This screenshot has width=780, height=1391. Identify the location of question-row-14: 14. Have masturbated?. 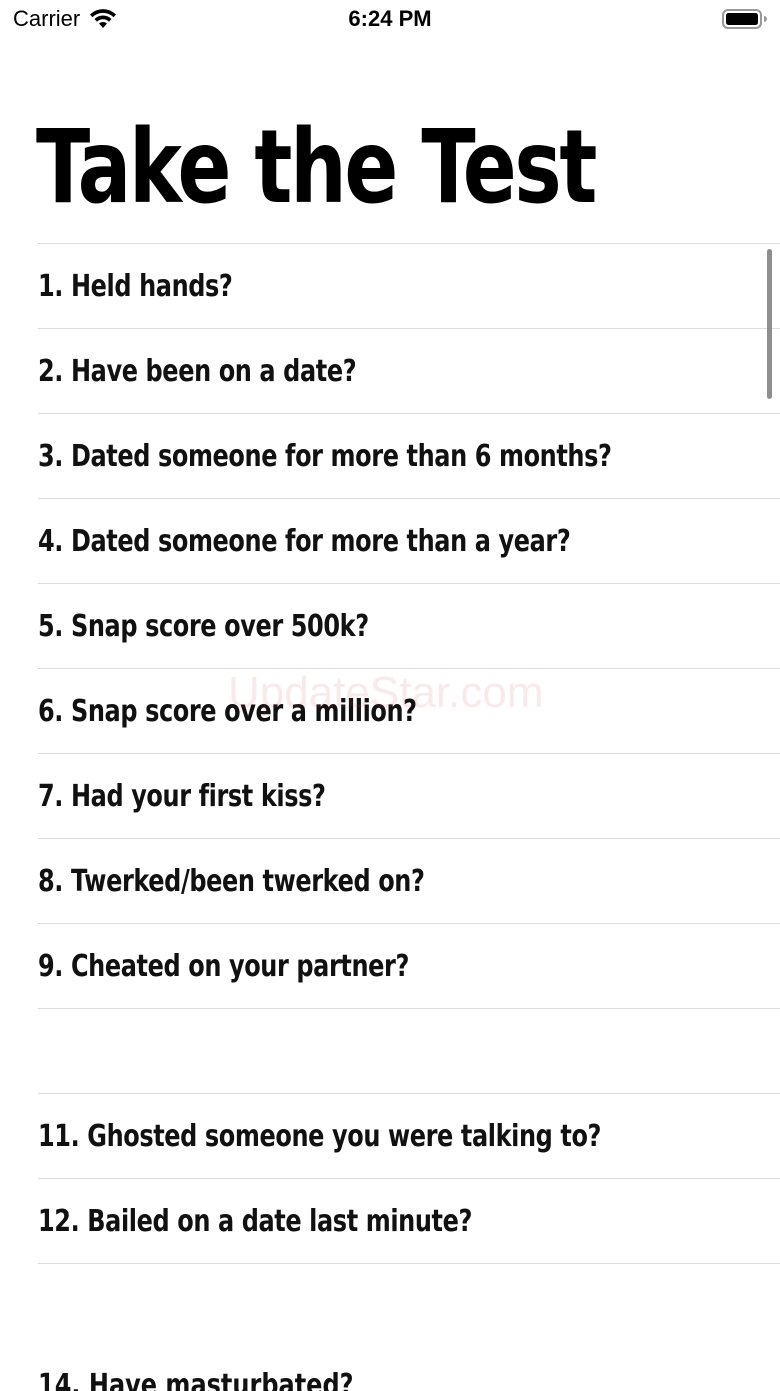
(409, 1369).